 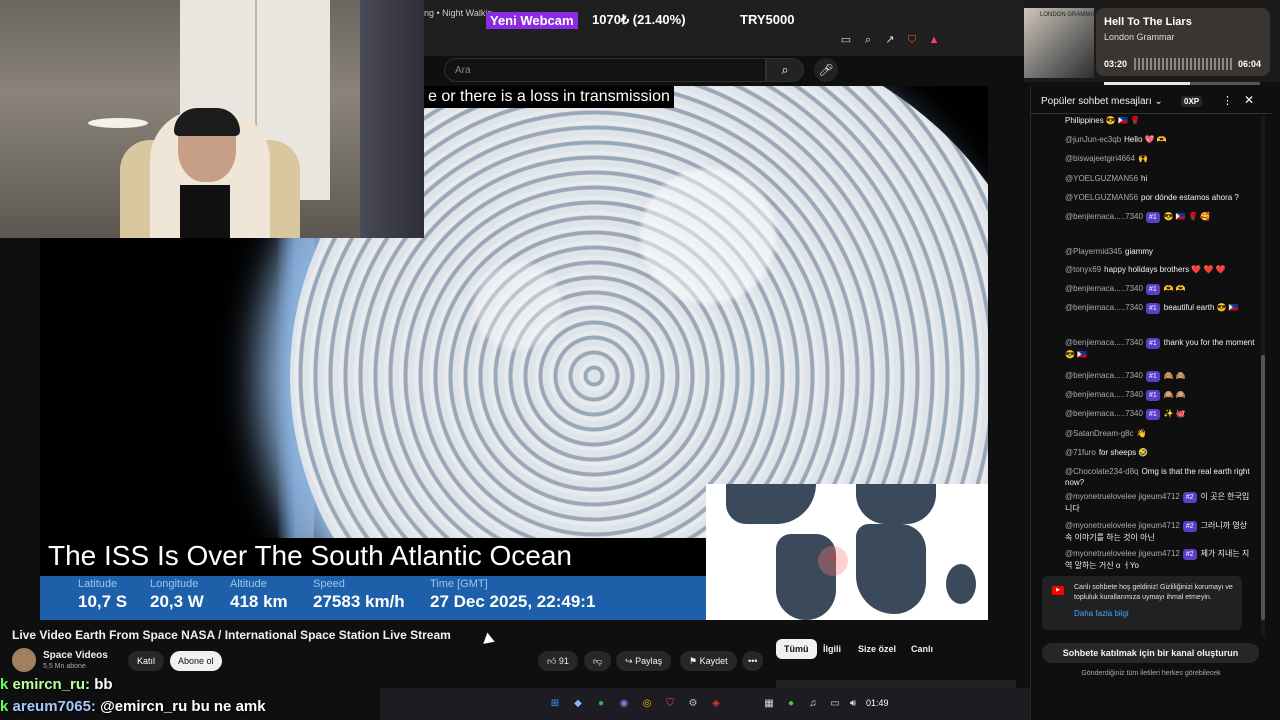 I want to click on more-actions-button: •••, so click(x=753, y=661).